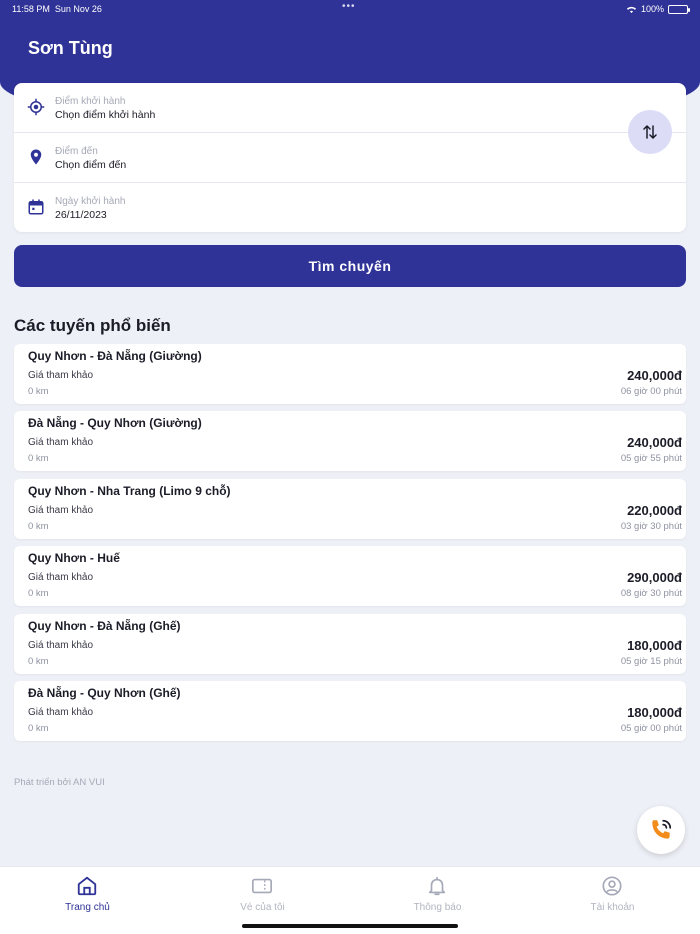  Describe the element at coordinates (349, 6) in the screenshot. I see `multitask-dots-icon: •••` at that location.